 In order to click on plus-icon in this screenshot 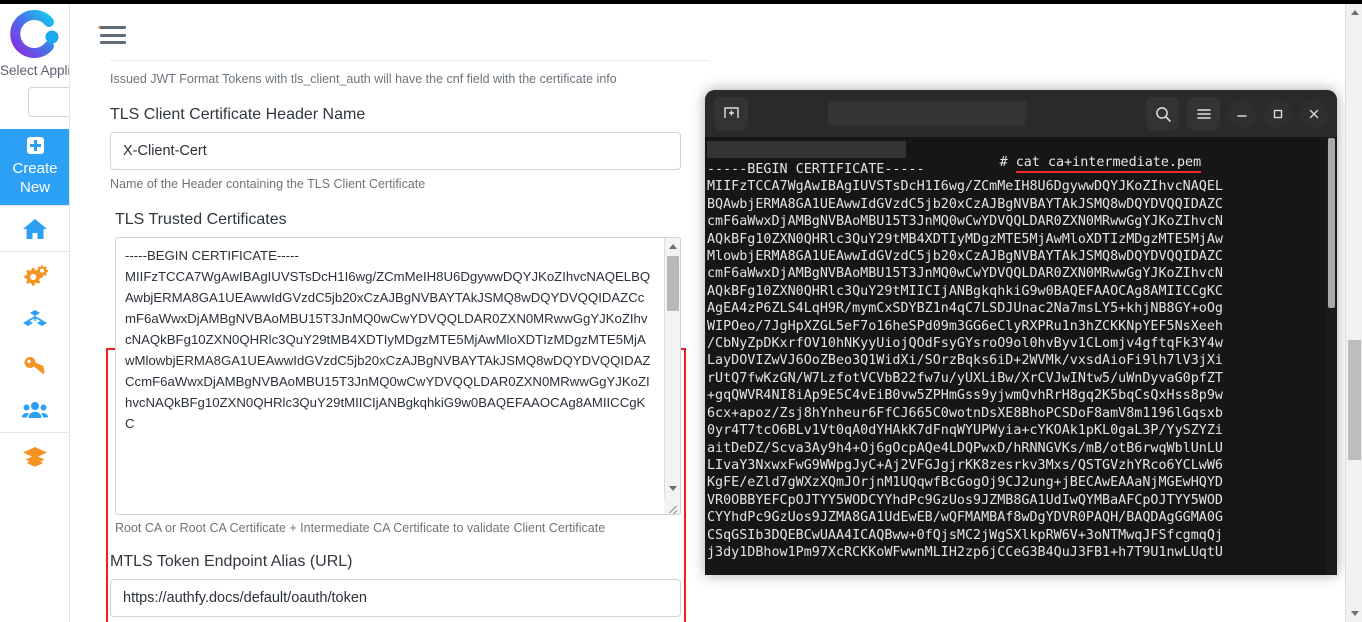, I will do `click(35, 145)`.